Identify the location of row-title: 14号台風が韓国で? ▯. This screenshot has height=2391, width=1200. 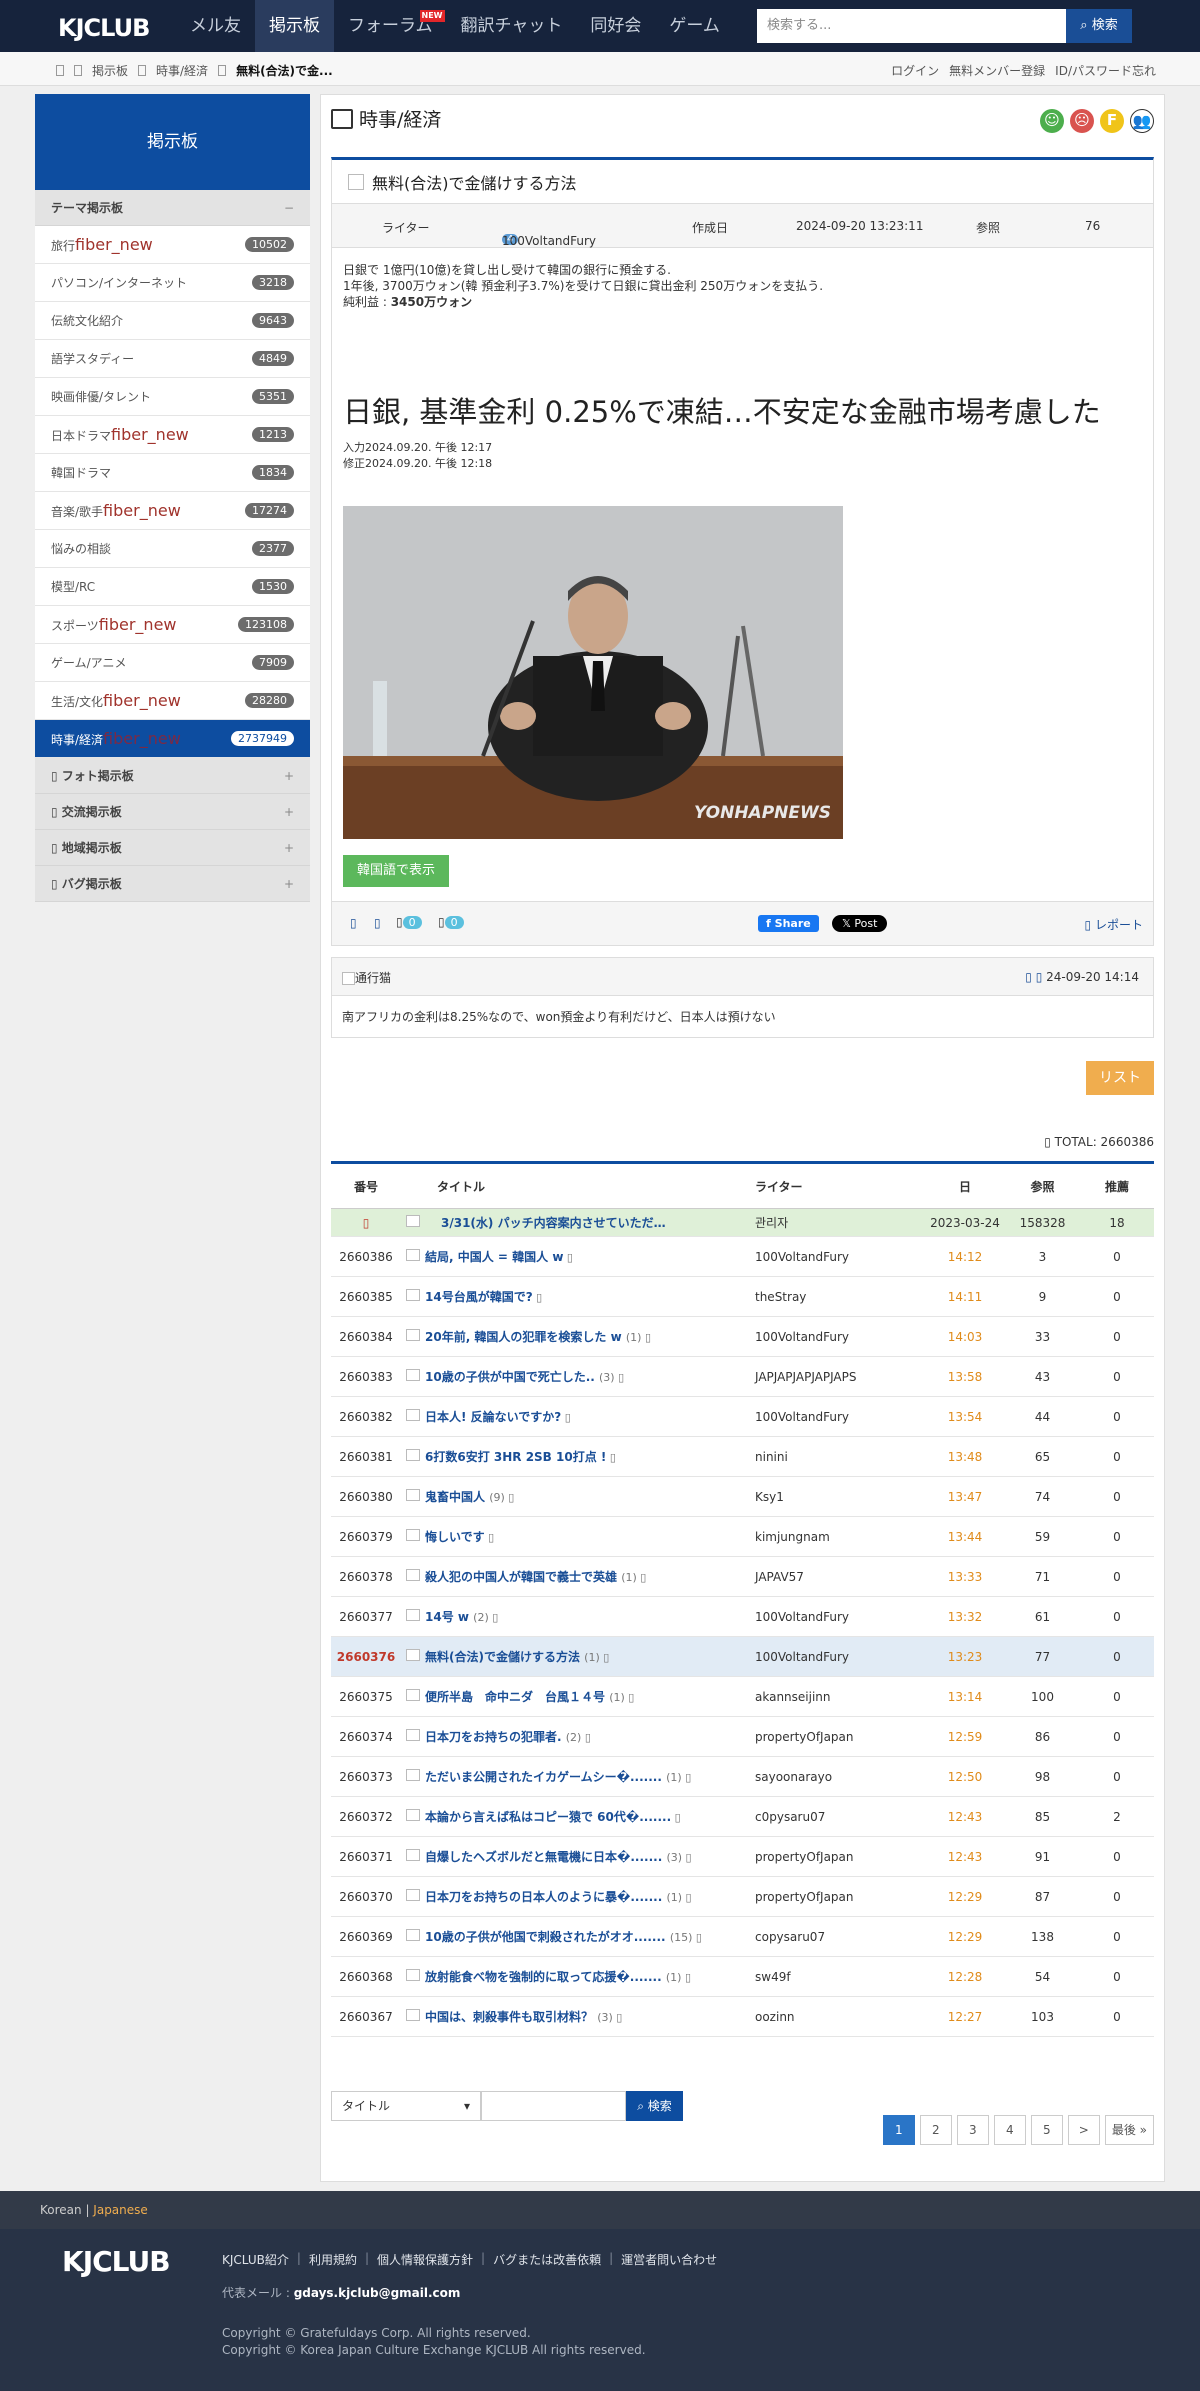
(590, 1296).